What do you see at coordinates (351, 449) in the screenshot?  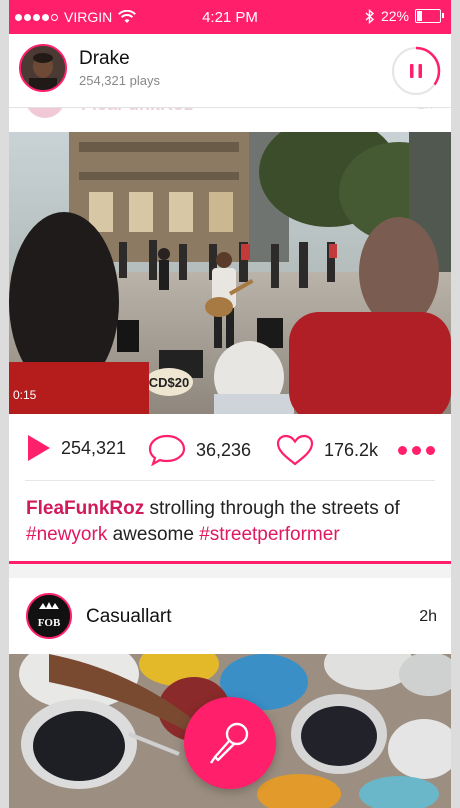 I see `like-count-value: 176.2k` at bounding box center [351, 449].